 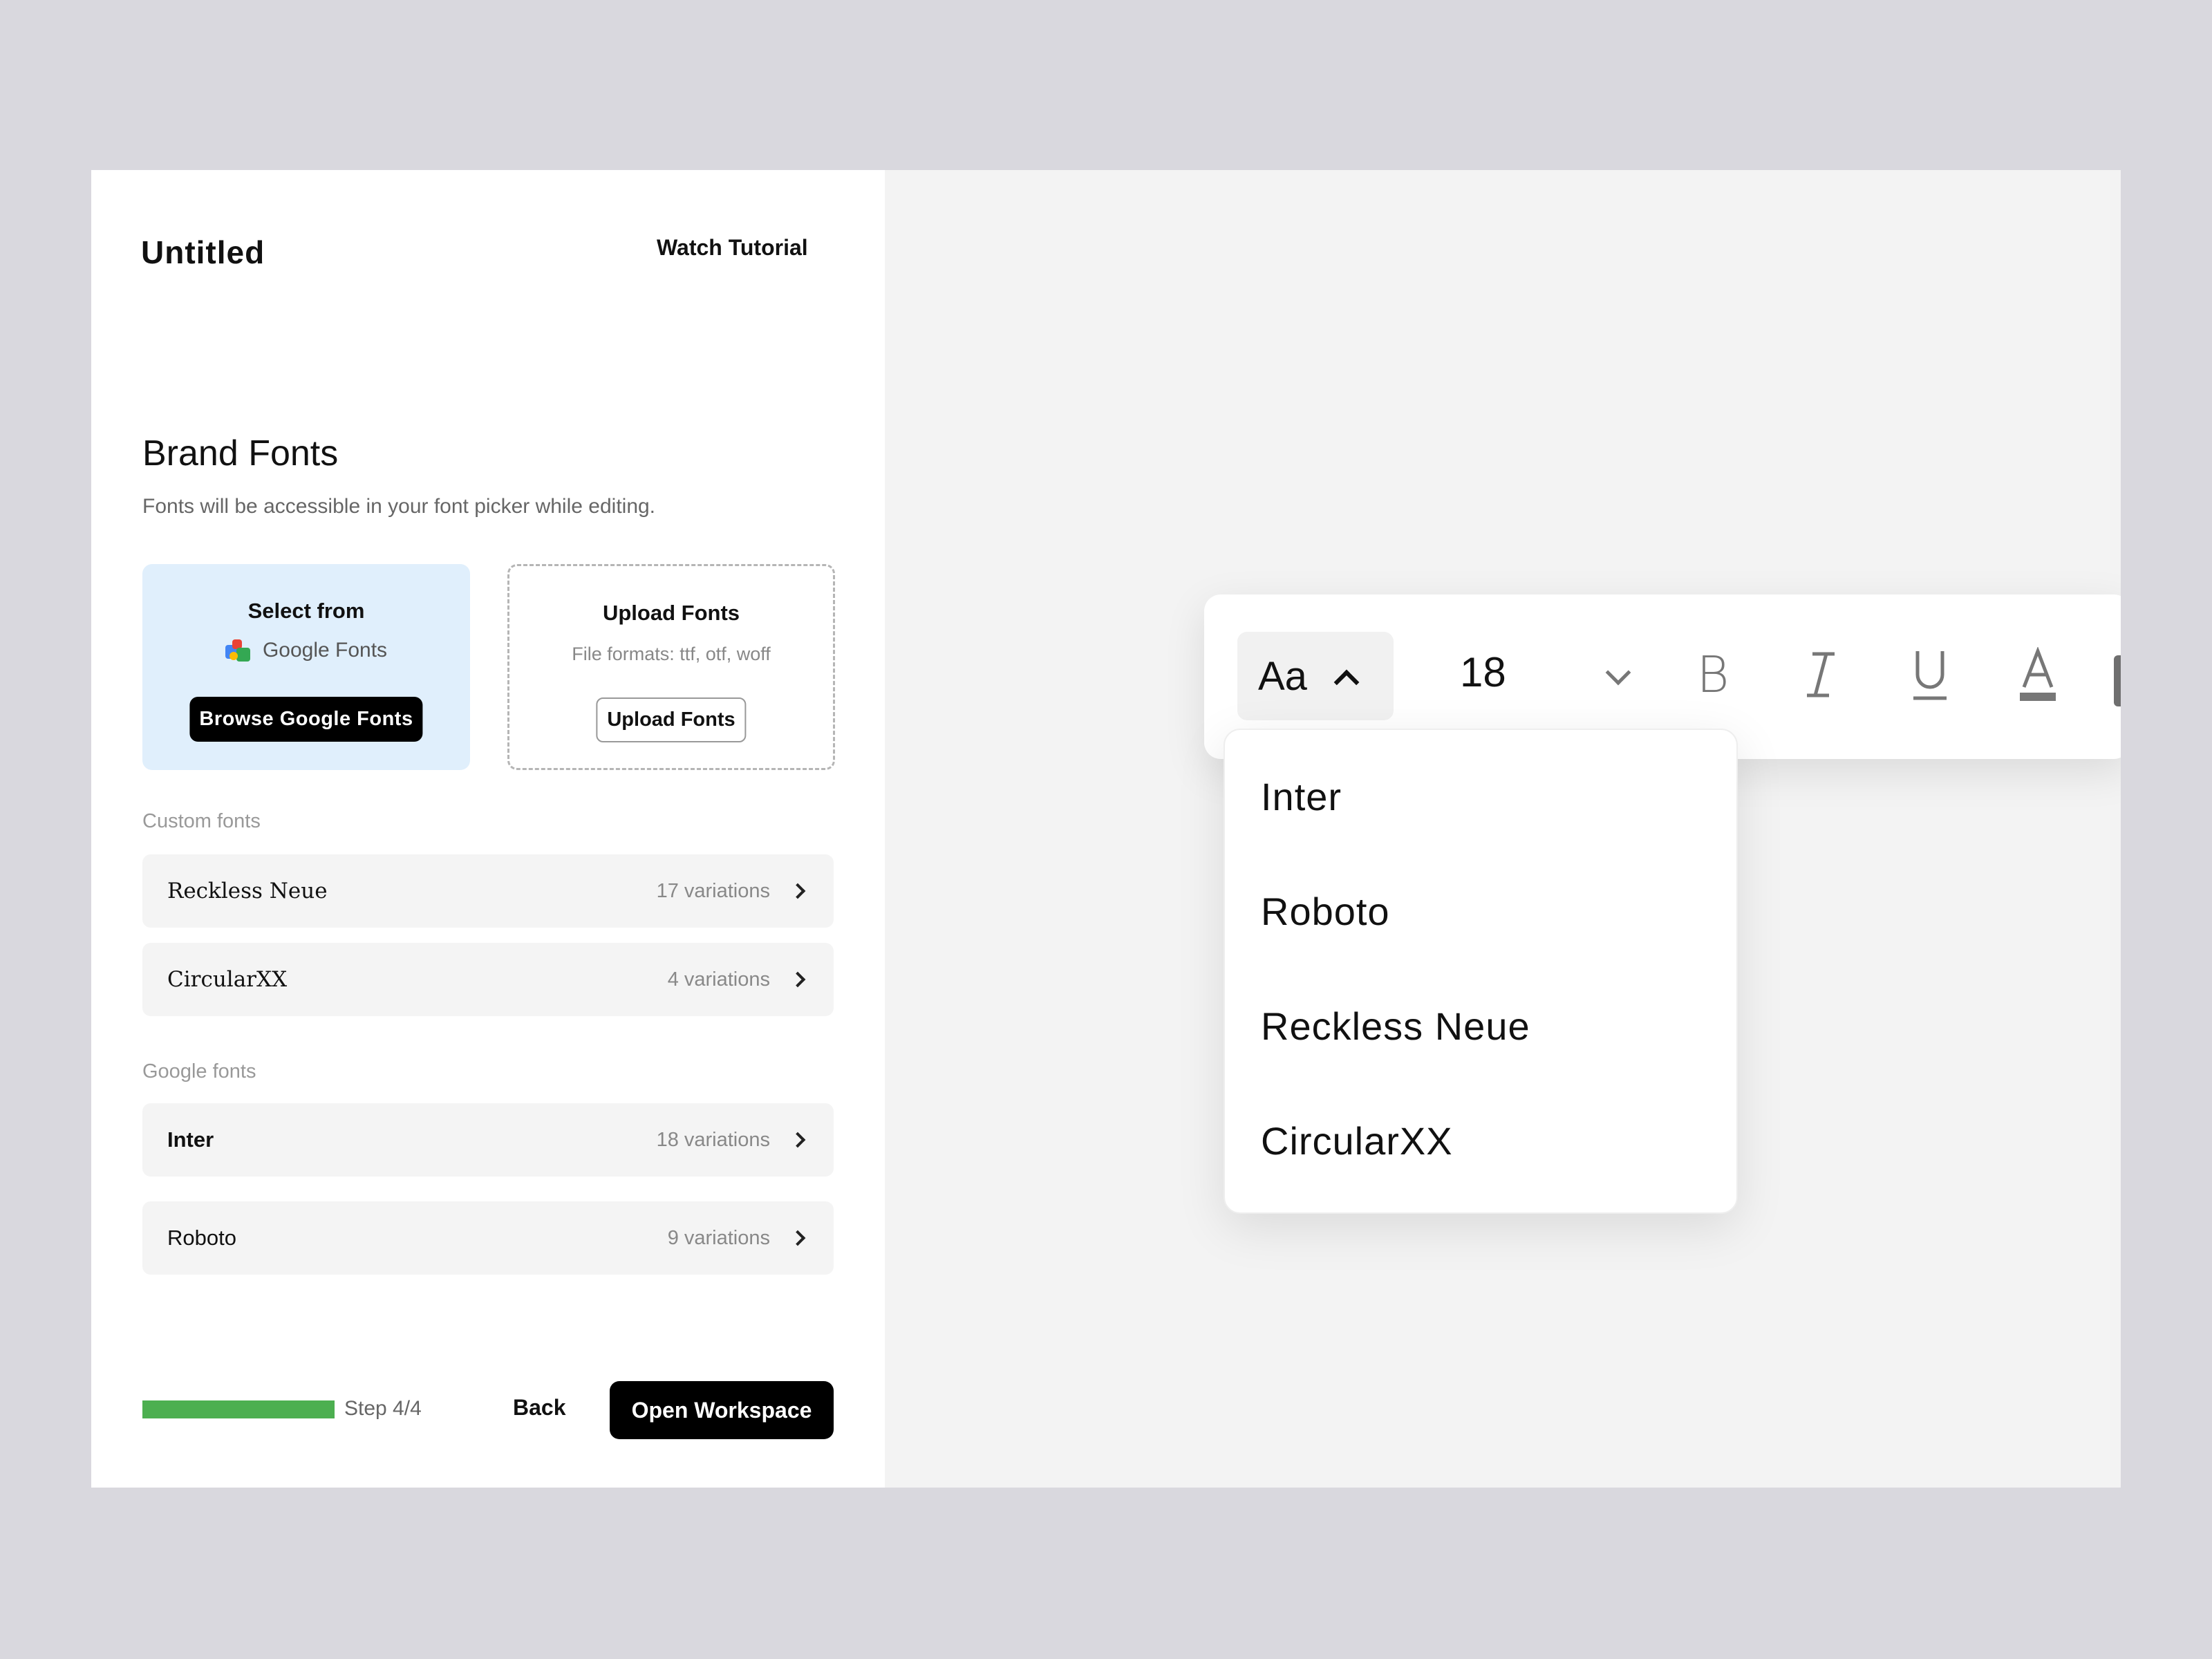 I want to click on google-fonts-label: Google fonts, so click(x=199, y=1071).